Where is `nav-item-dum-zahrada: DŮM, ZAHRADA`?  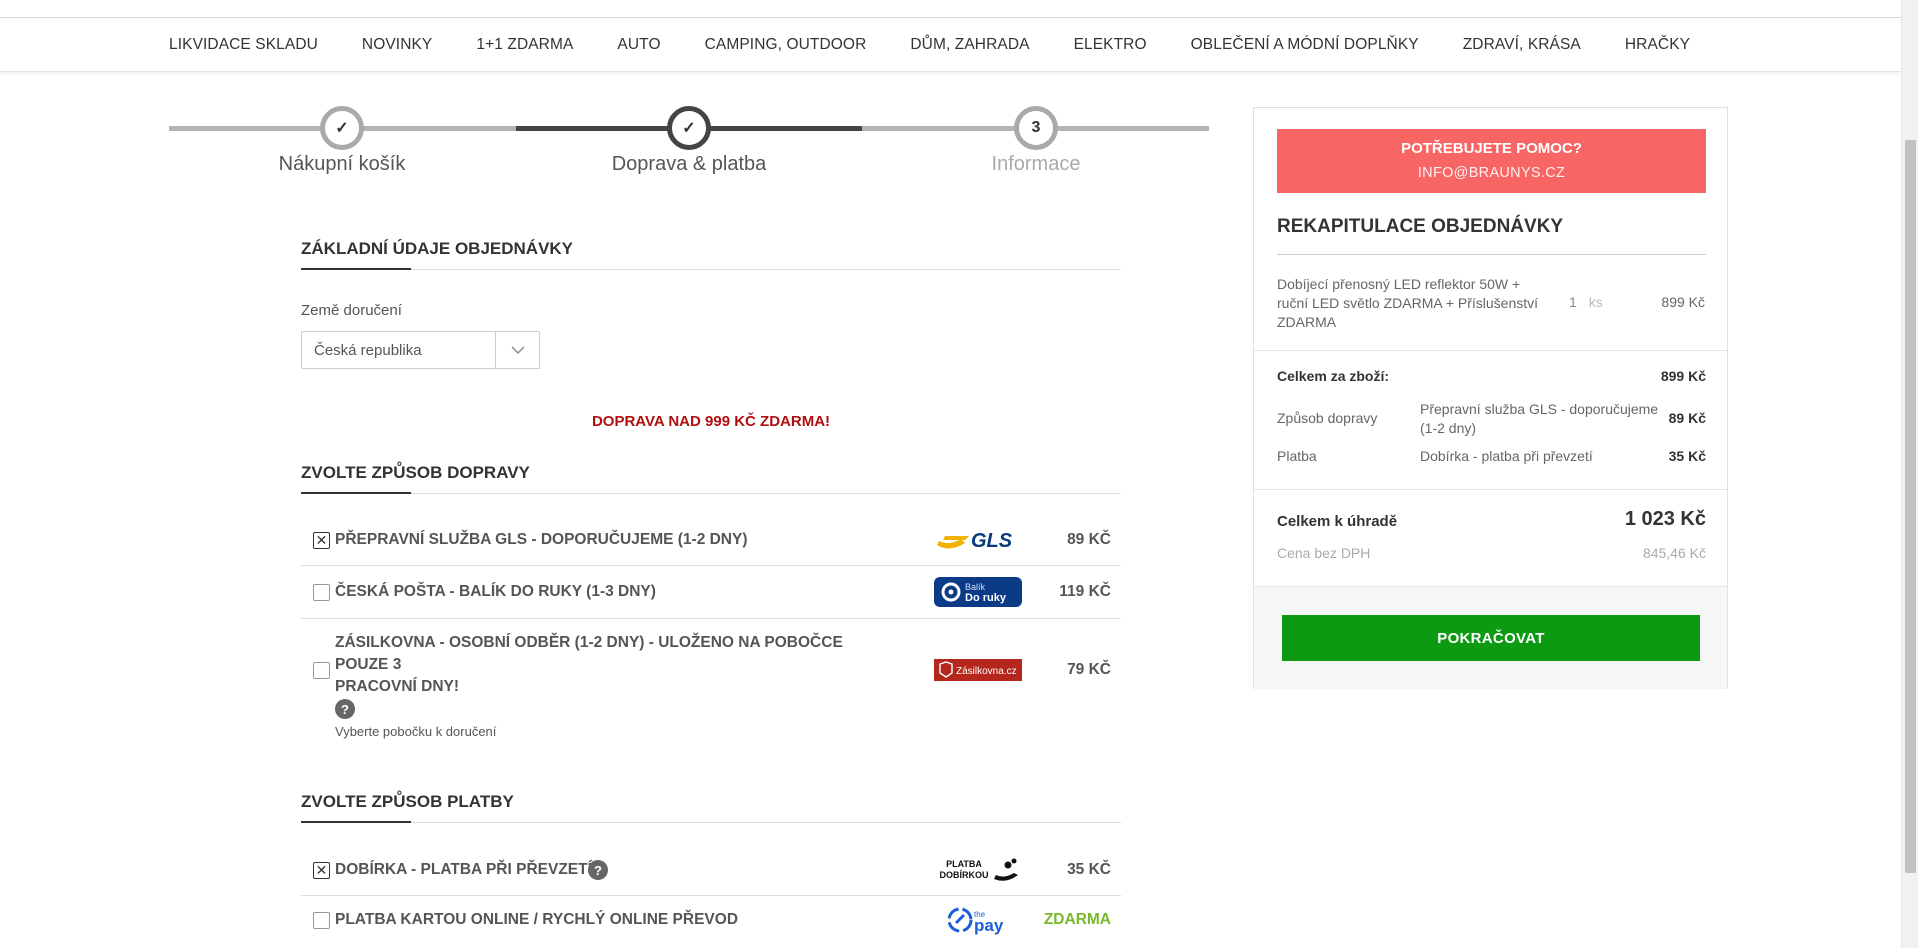
nav-item-dum-zahrada: DŮM, ZAHRADA is located at coordinates (969, 45).